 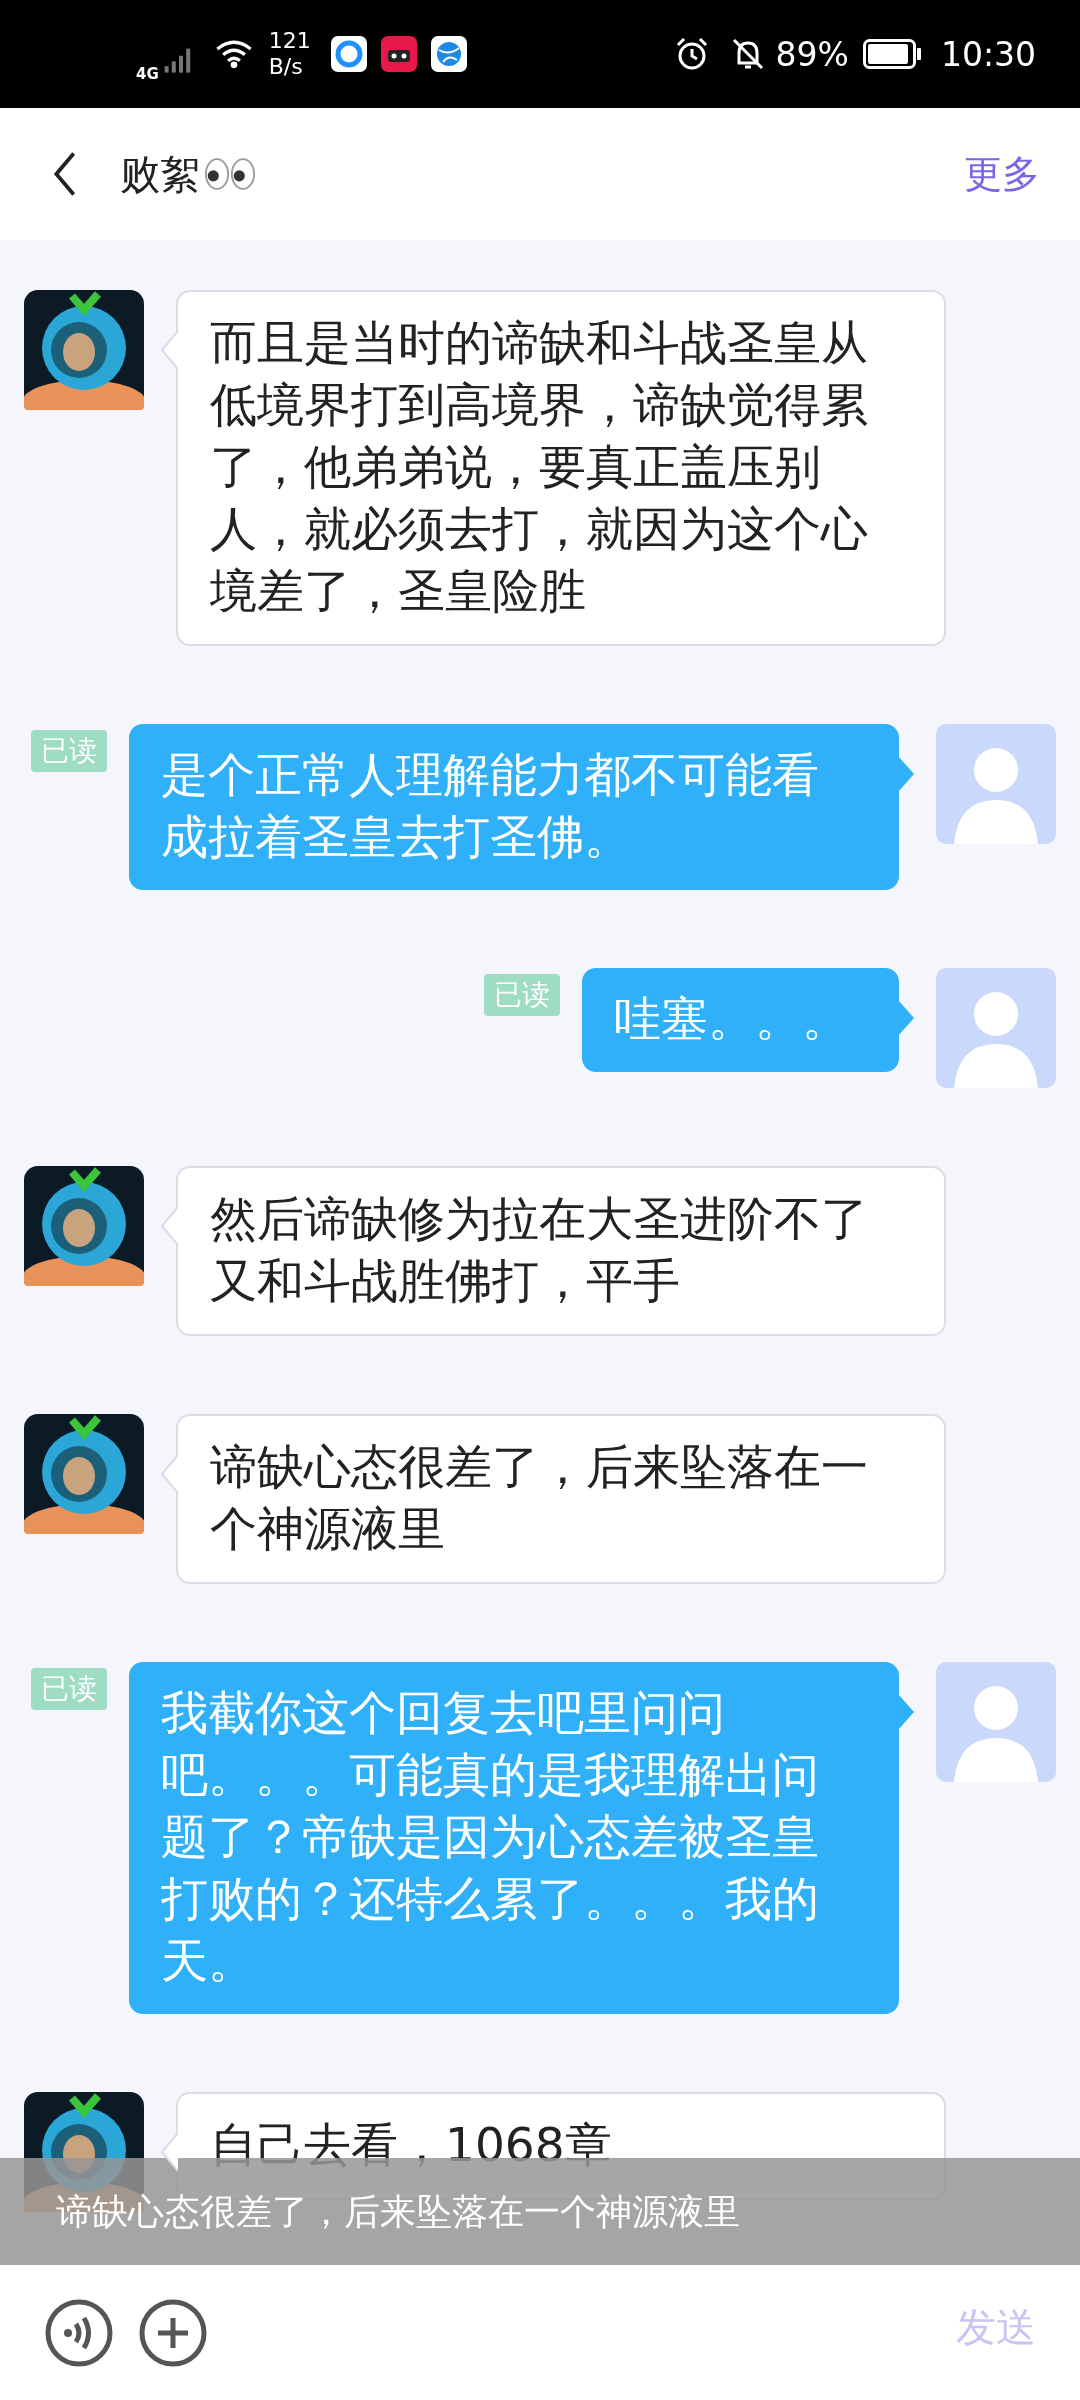 I want to click on speed-unit: B/s, so click(x=286, y=67).